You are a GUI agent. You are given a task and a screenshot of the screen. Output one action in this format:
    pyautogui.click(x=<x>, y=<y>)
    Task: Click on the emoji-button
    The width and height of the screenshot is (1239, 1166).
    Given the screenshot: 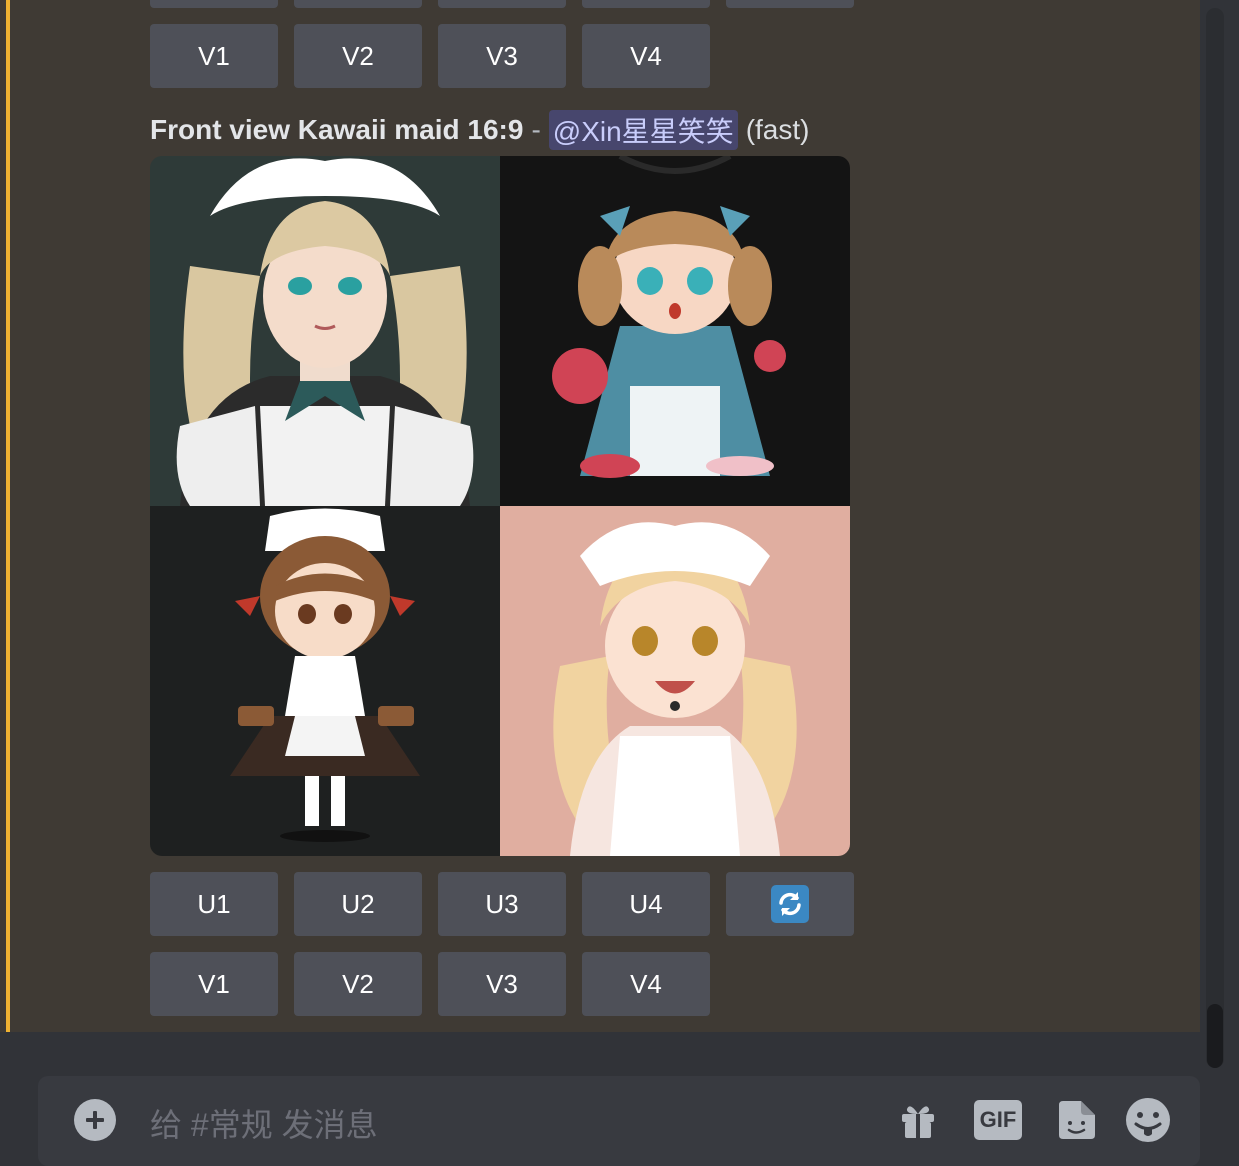 What is the action you would take?
    pyautogui.click(x=1148, y=1120)
    